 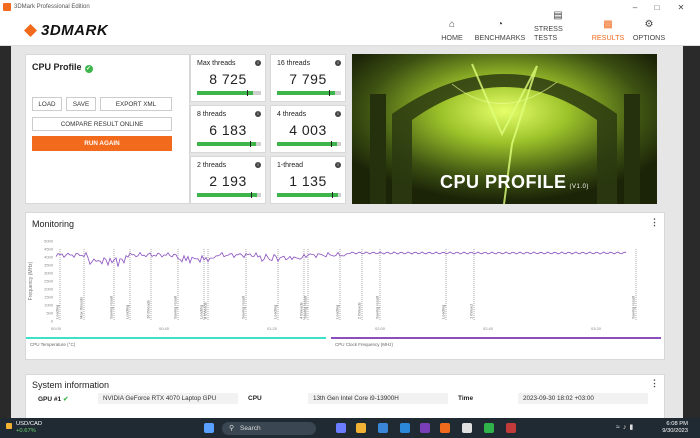 What do you see at coordinates (269, 428) in the screenshot?
I see `taskbar-search: ⚲ Search` at bounding box center [269, 428].